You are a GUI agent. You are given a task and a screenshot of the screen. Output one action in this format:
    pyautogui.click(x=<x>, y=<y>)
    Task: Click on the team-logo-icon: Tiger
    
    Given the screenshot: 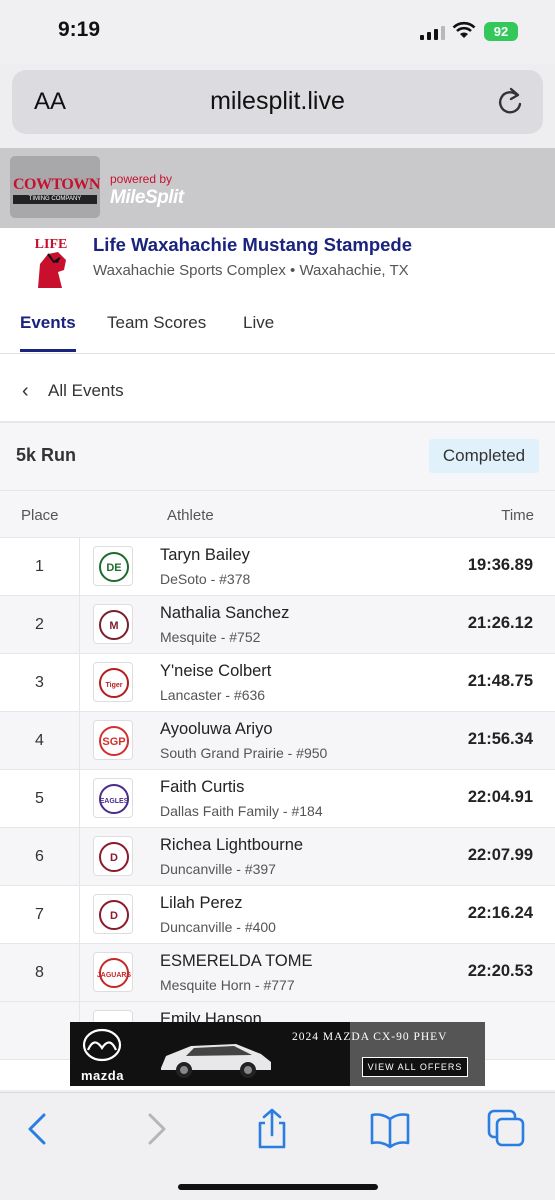 What is the action you would take?
    pyautogui.click(x=113, y=682)
    